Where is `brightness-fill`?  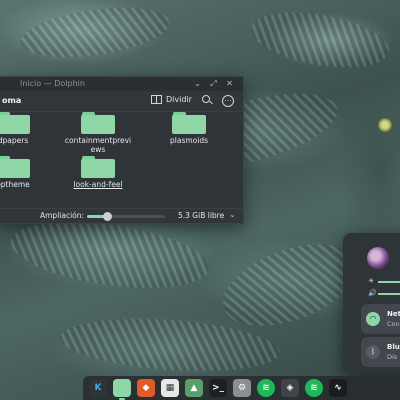
brightness-fill is located at coordinates (389, 282).